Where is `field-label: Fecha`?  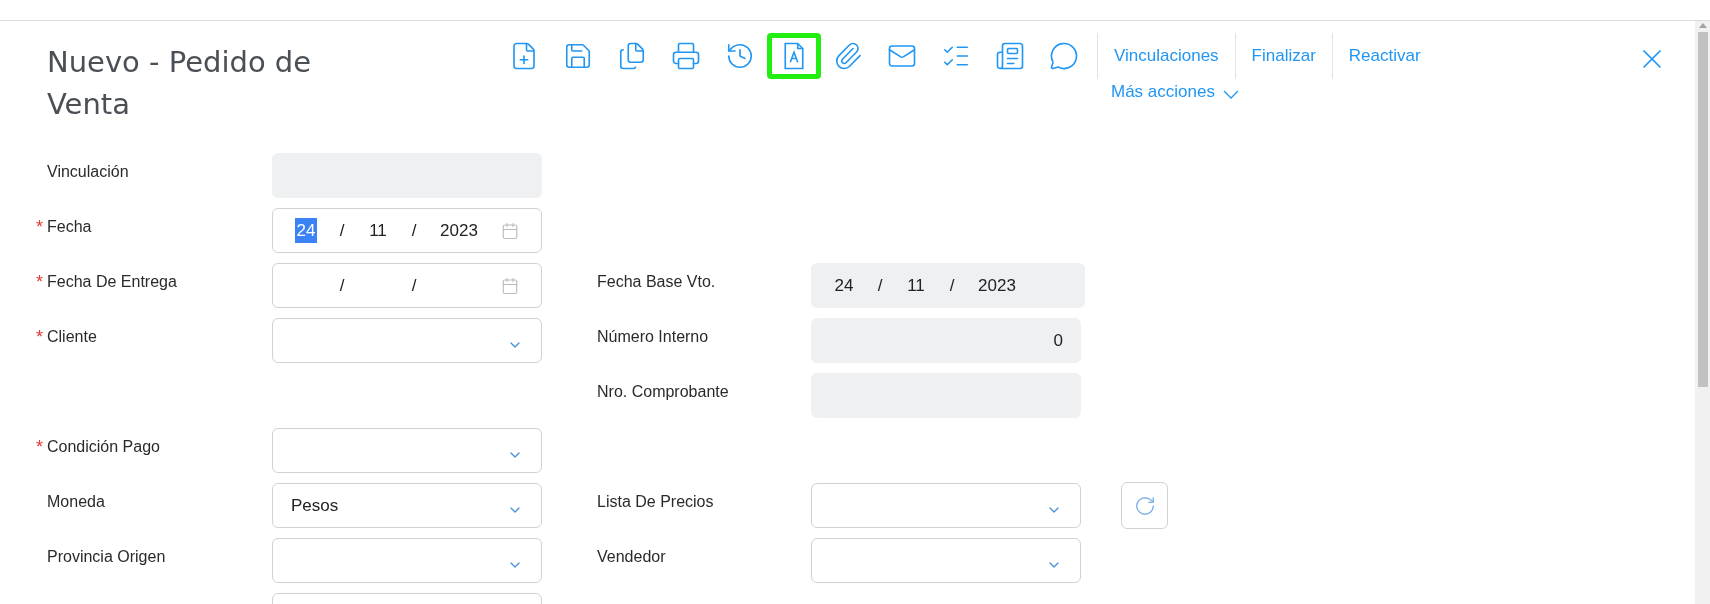 field-label: Fecha is located at coordinates (69, 226).